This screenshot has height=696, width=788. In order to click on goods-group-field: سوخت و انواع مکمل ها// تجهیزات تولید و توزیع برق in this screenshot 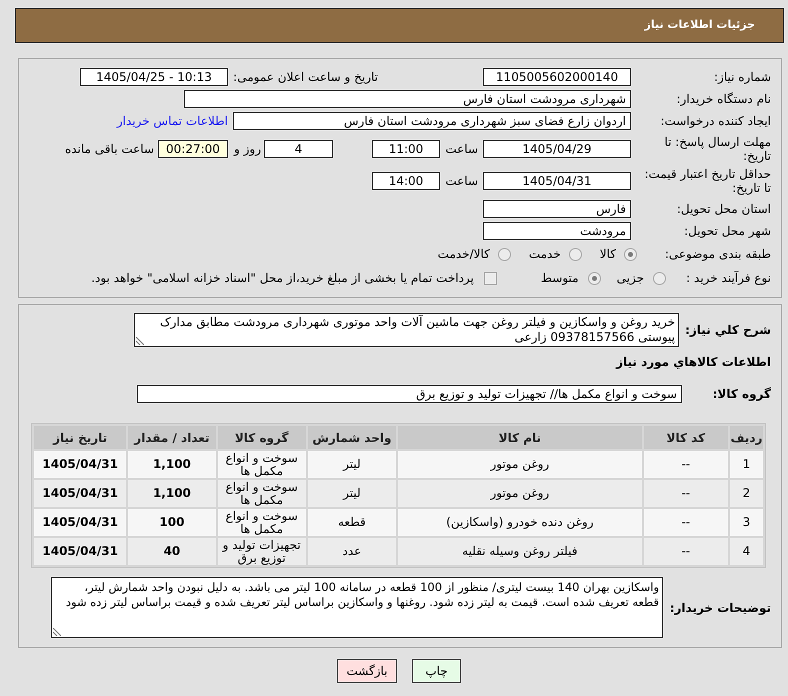, I will do `click(409, 394)`.